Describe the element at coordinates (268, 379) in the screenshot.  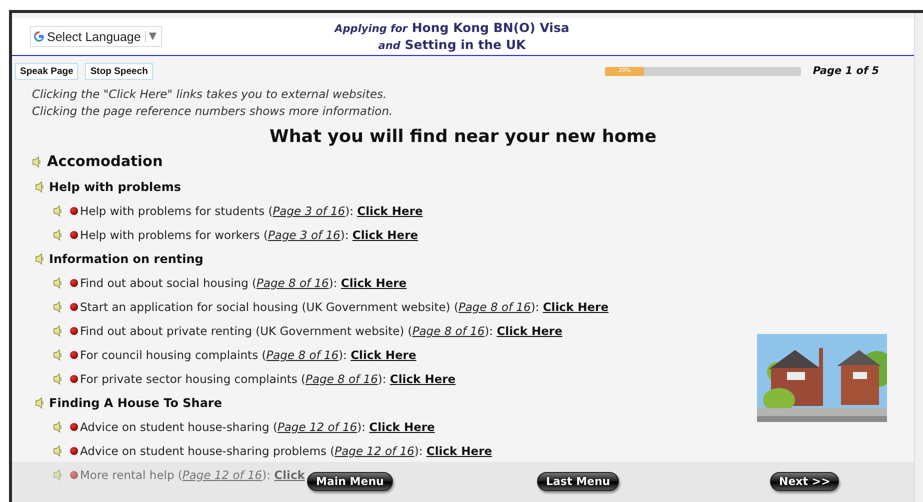
I see `list-item-text: For private sector housing complaints (Page 8 of 16): Click Here` at that location.